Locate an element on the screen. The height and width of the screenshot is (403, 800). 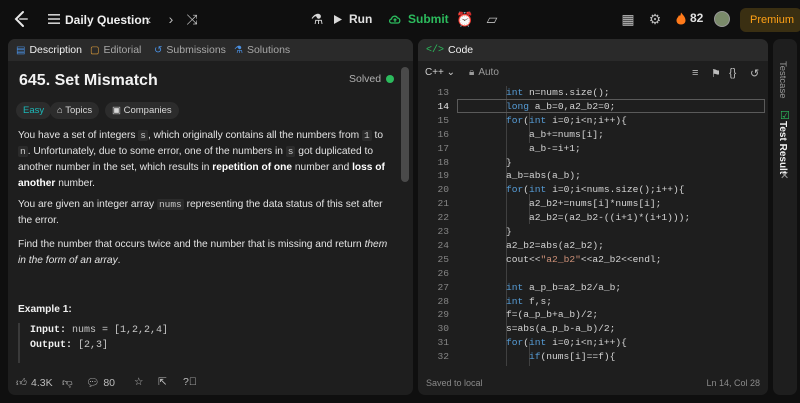
example-title: Example 1: is located at coordinates (45, 309).